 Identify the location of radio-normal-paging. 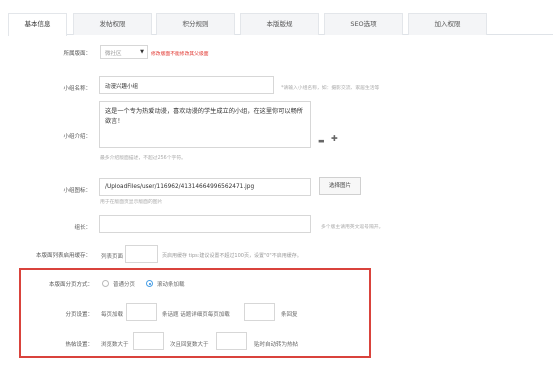
(105, 283).